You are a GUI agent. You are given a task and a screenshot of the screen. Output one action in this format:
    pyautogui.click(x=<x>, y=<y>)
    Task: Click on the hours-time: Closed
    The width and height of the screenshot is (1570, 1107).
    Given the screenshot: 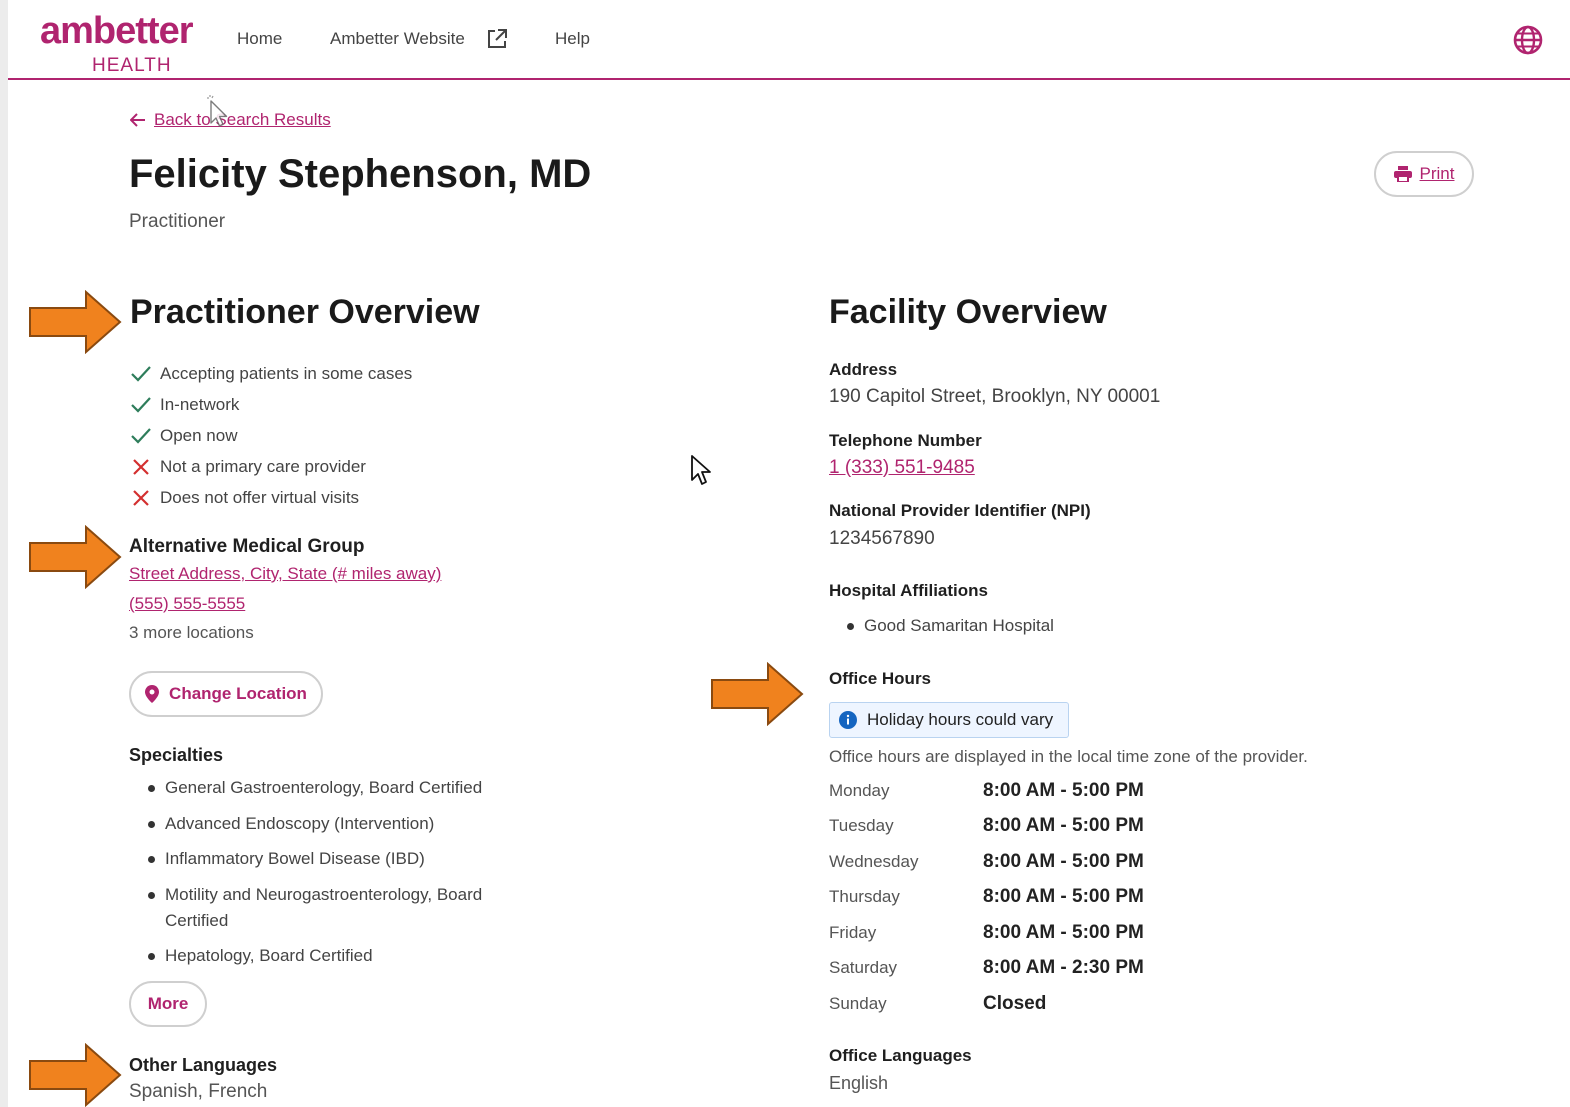 What is the action you would take?
    pyautogui.click(x=1015, y=1003)
    